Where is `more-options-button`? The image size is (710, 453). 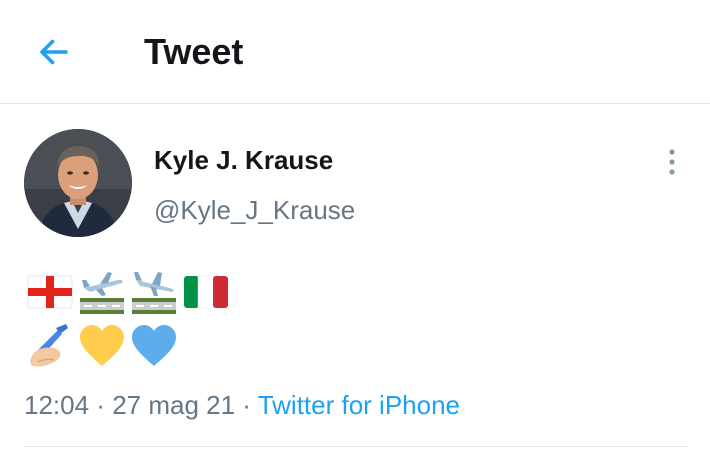 more-options-button is located at coordinates (672, 162).